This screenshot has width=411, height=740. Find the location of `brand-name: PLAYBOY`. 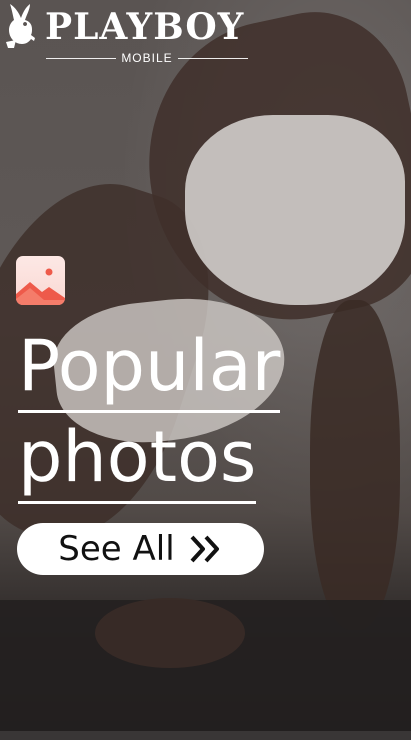

brand-name: PLAYBOY is located at coordinates (145, 27).